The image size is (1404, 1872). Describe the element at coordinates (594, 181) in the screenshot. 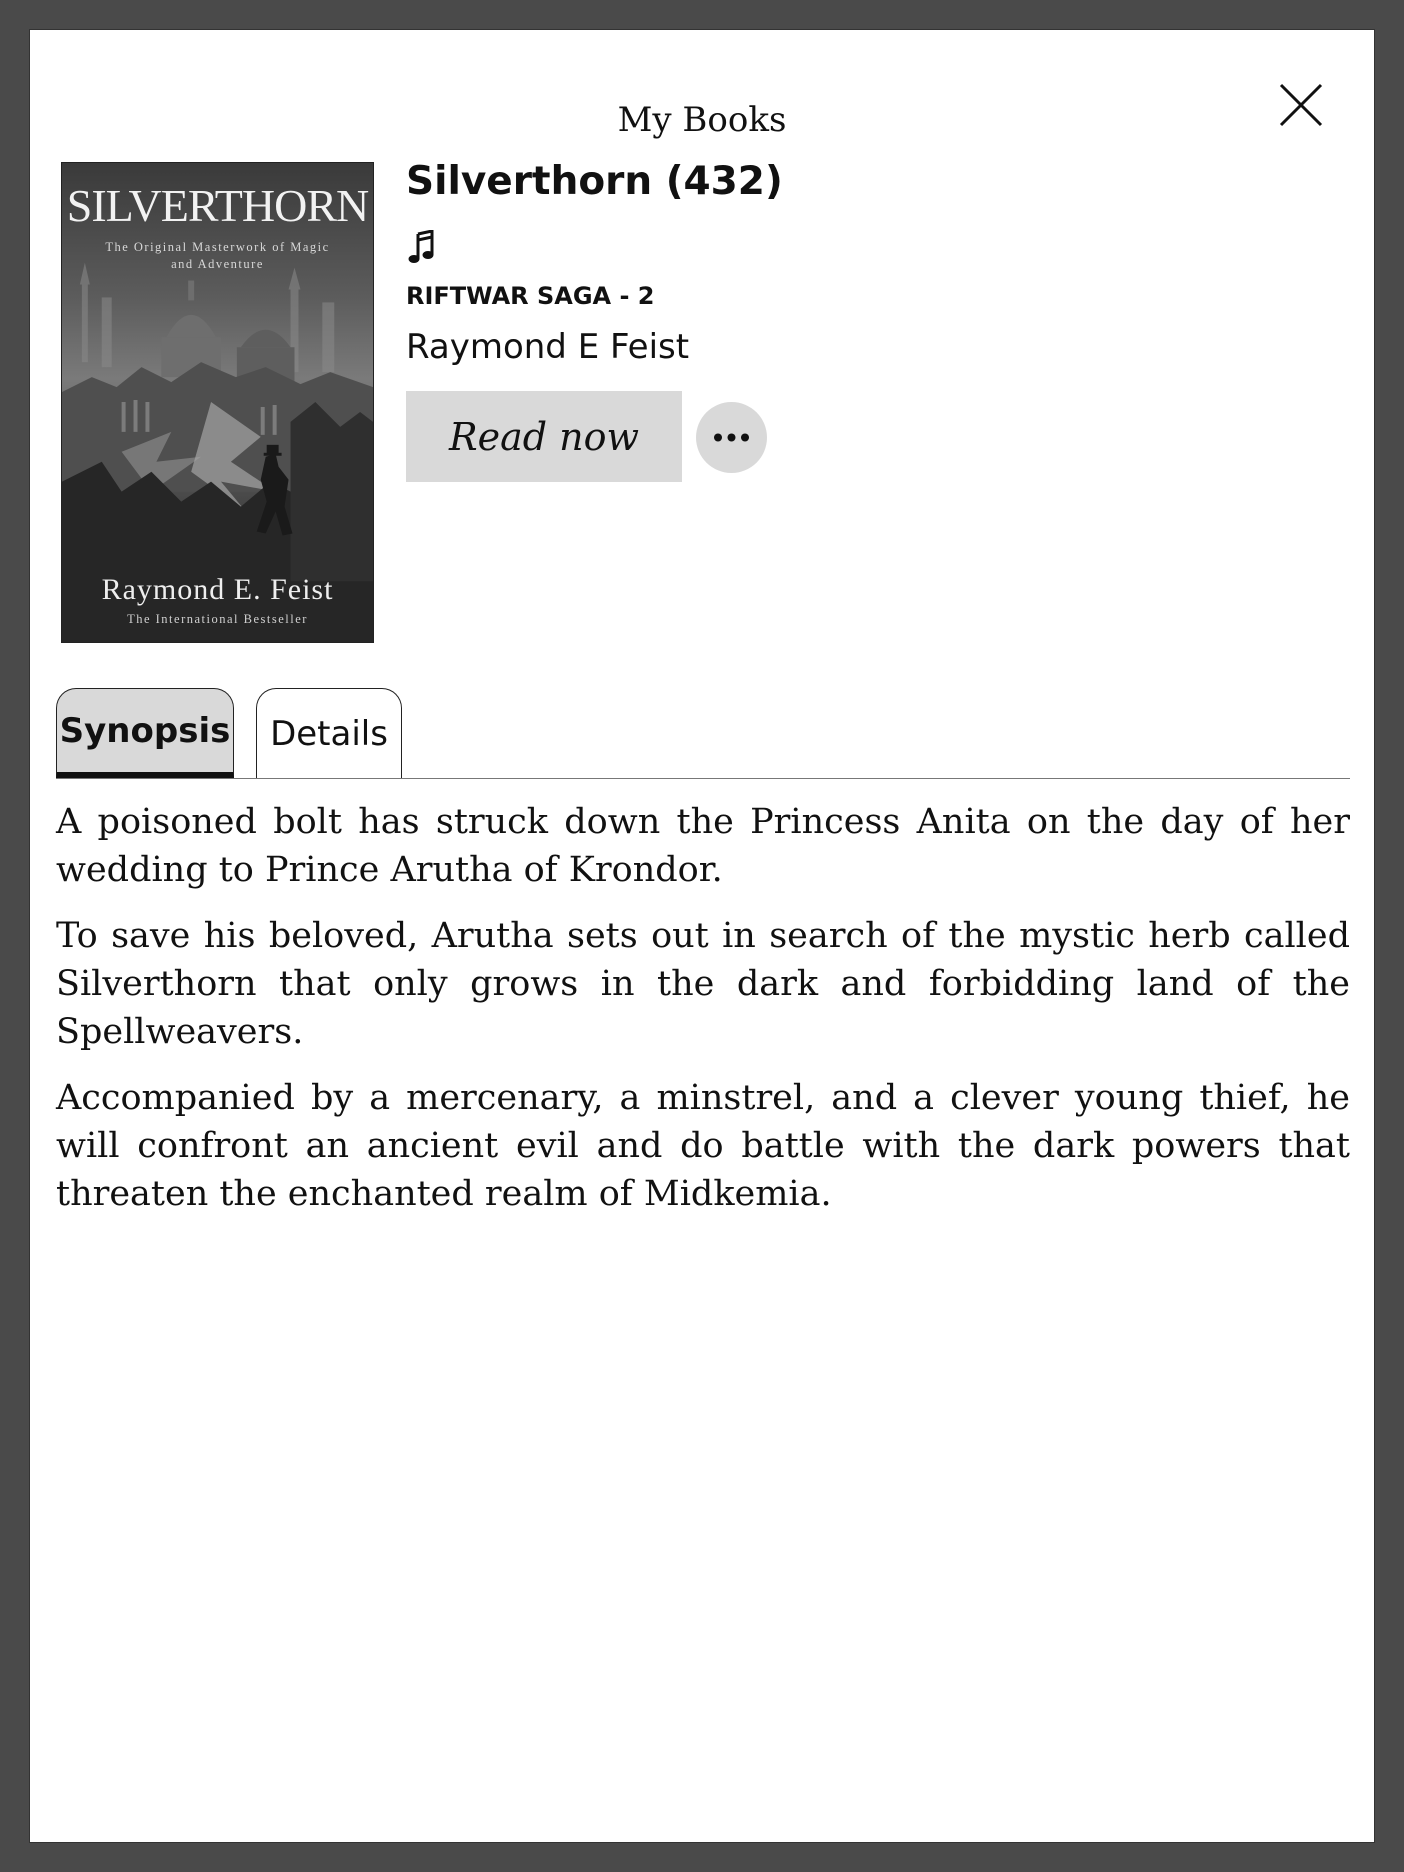

I see `book-title: Silverthorn (432)` at that location.